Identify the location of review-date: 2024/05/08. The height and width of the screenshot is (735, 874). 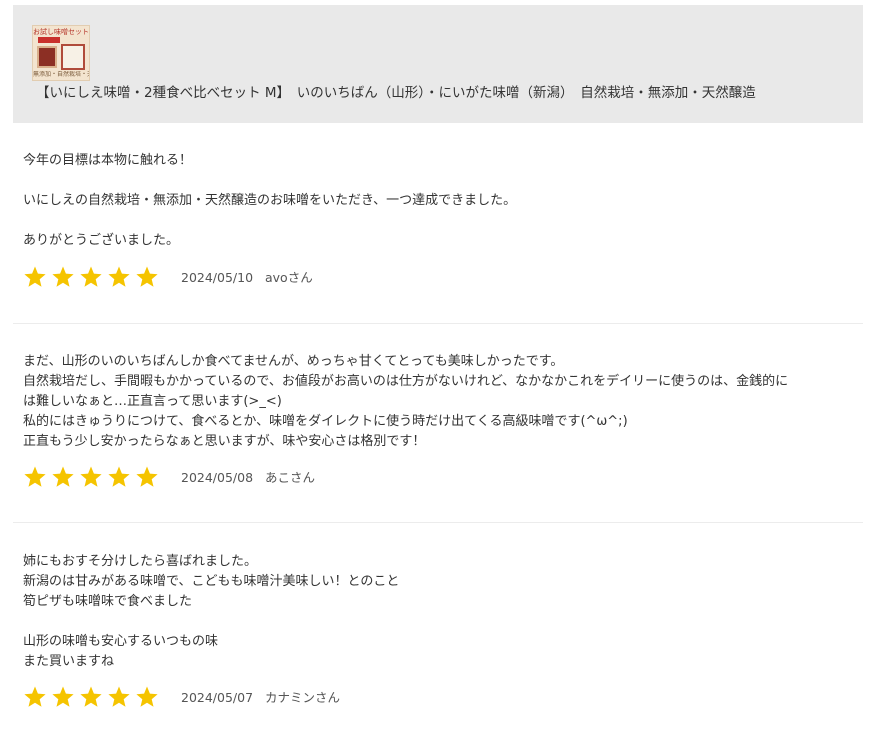
(217, 477).